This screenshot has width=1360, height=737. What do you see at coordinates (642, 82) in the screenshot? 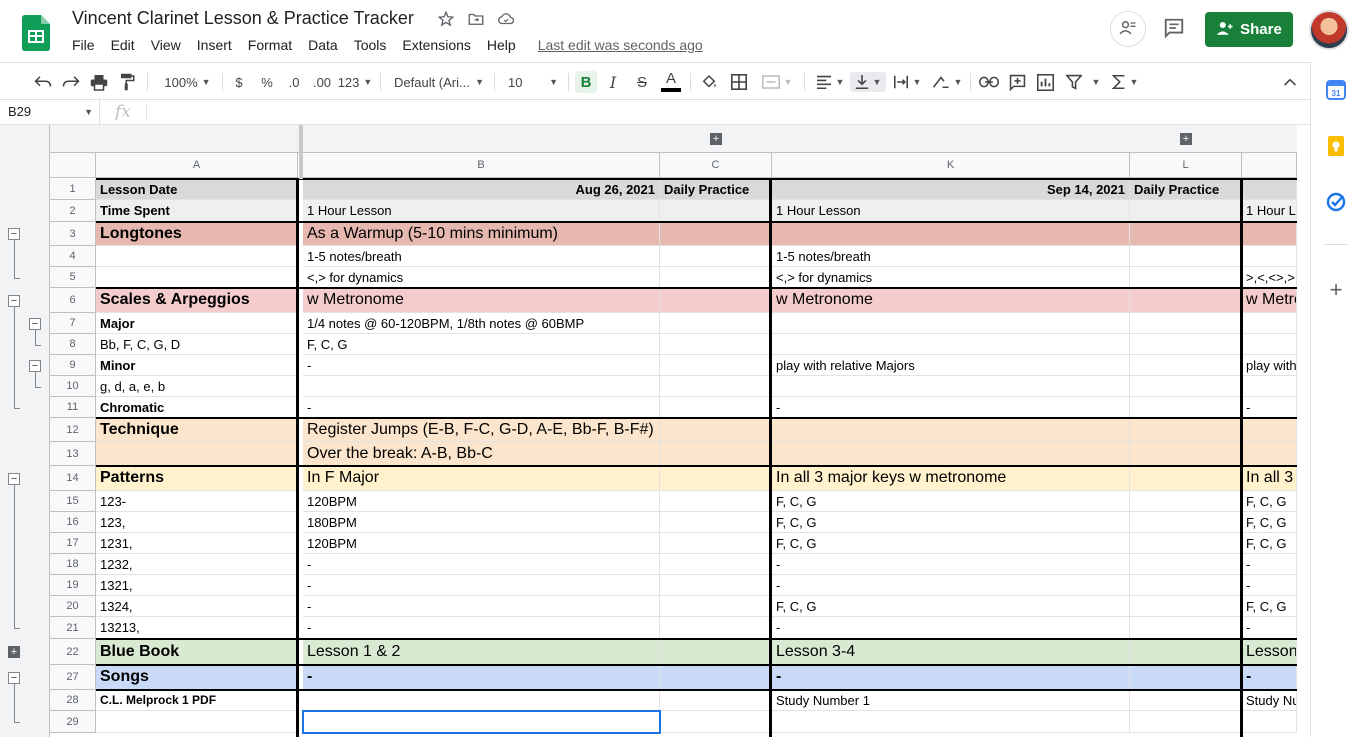
I see `strikethrough-button: S` at bounding box center [642, 82].